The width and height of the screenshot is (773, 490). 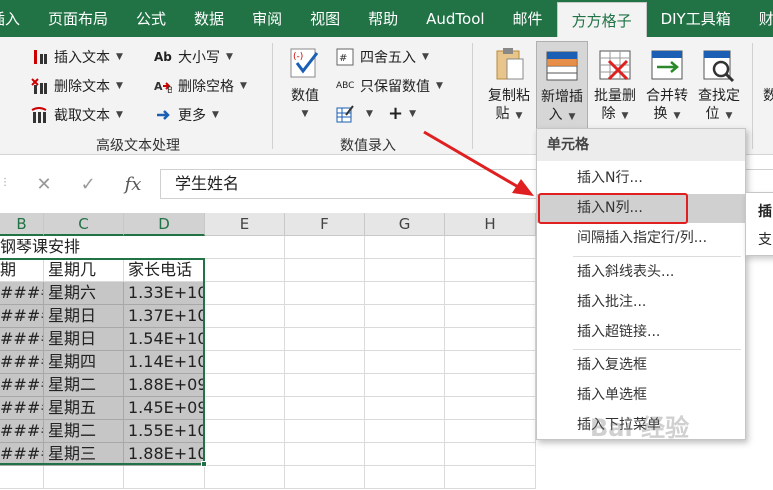 I want to click on submenu-item: 插, so click(x=765, y=211).